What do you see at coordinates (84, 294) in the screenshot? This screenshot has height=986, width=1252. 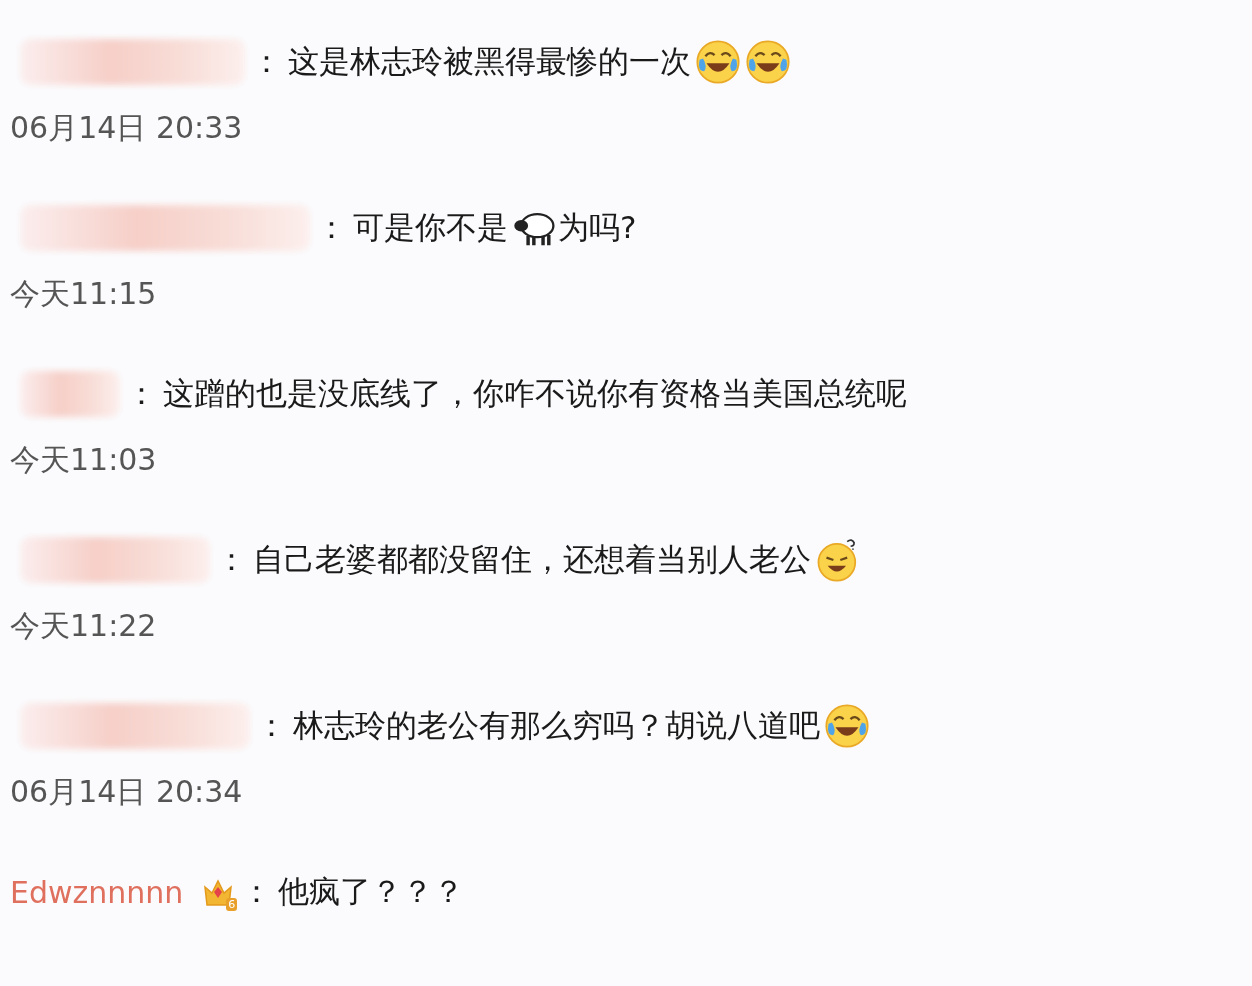 I see `comment-timestamp: 今天11:15` at bounding box center [84, 294].